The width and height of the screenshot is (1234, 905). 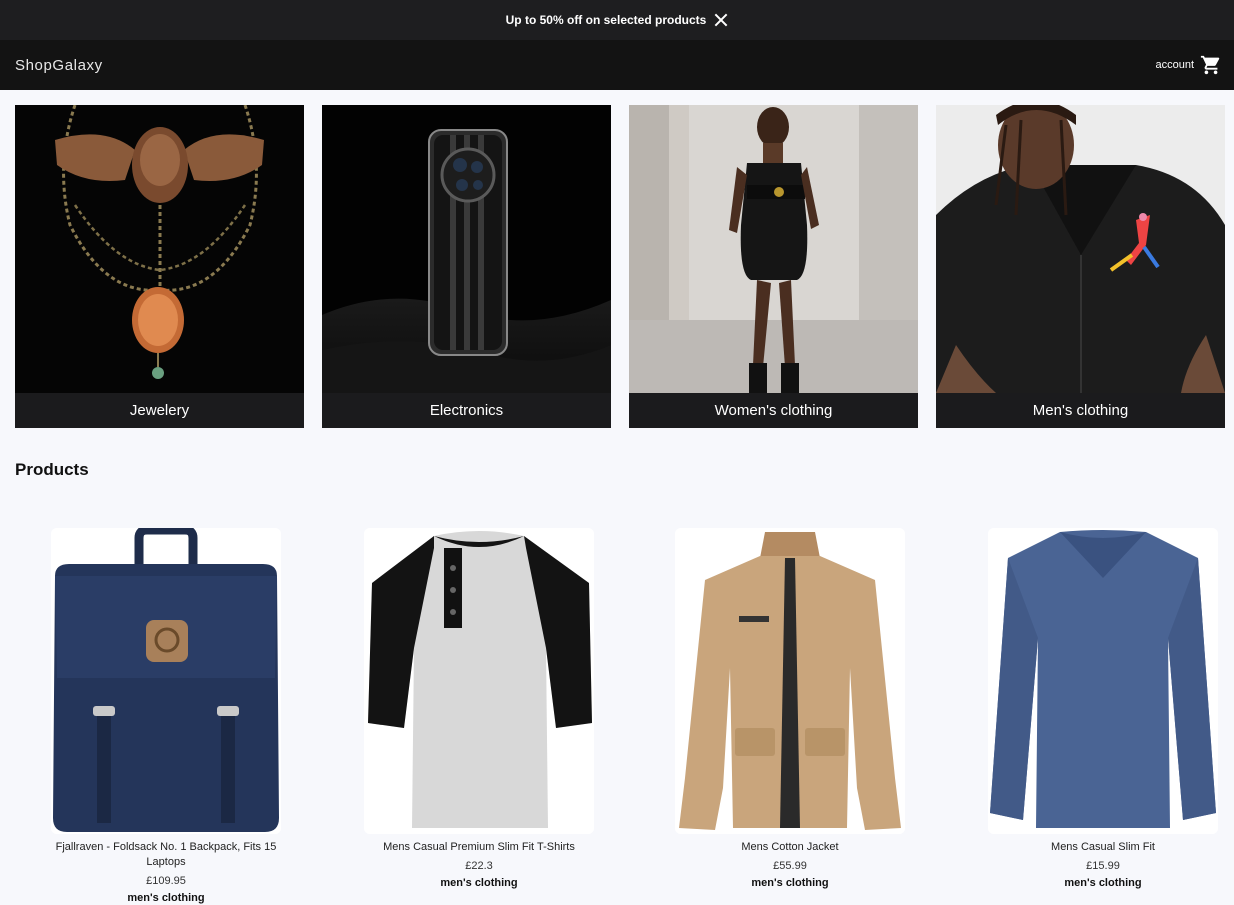 What do you see at coordinates (1080, 410) in the screenshot?
I see `category-label: Men's clothing` at bounding box center [1080, 410].